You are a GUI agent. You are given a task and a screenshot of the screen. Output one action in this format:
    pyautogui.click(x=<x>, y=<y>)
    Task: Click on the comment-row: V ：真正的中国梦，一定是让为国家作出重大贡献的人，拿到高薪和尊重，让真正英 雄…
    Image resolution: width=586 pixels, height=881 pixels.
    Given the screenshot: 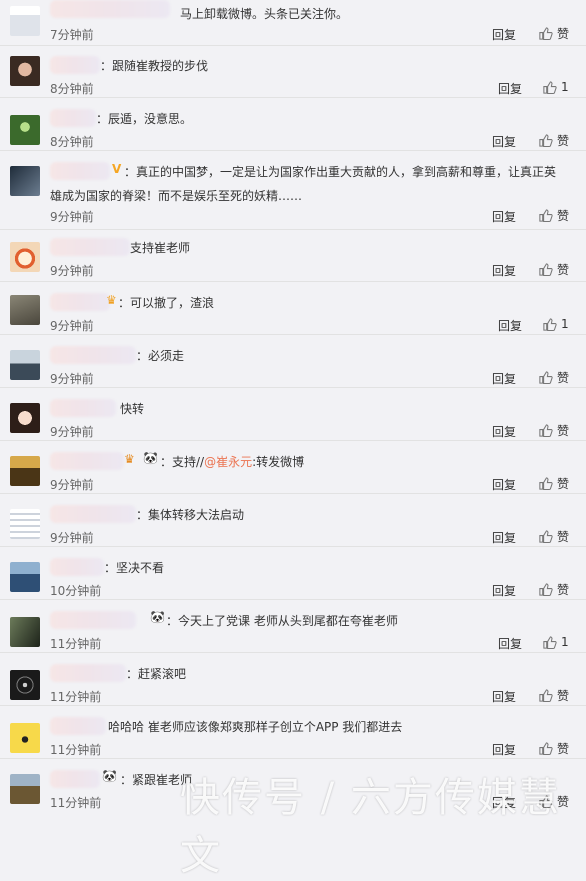 What is the action you would take?
    pyautogui.click(x=293, y=191)
    